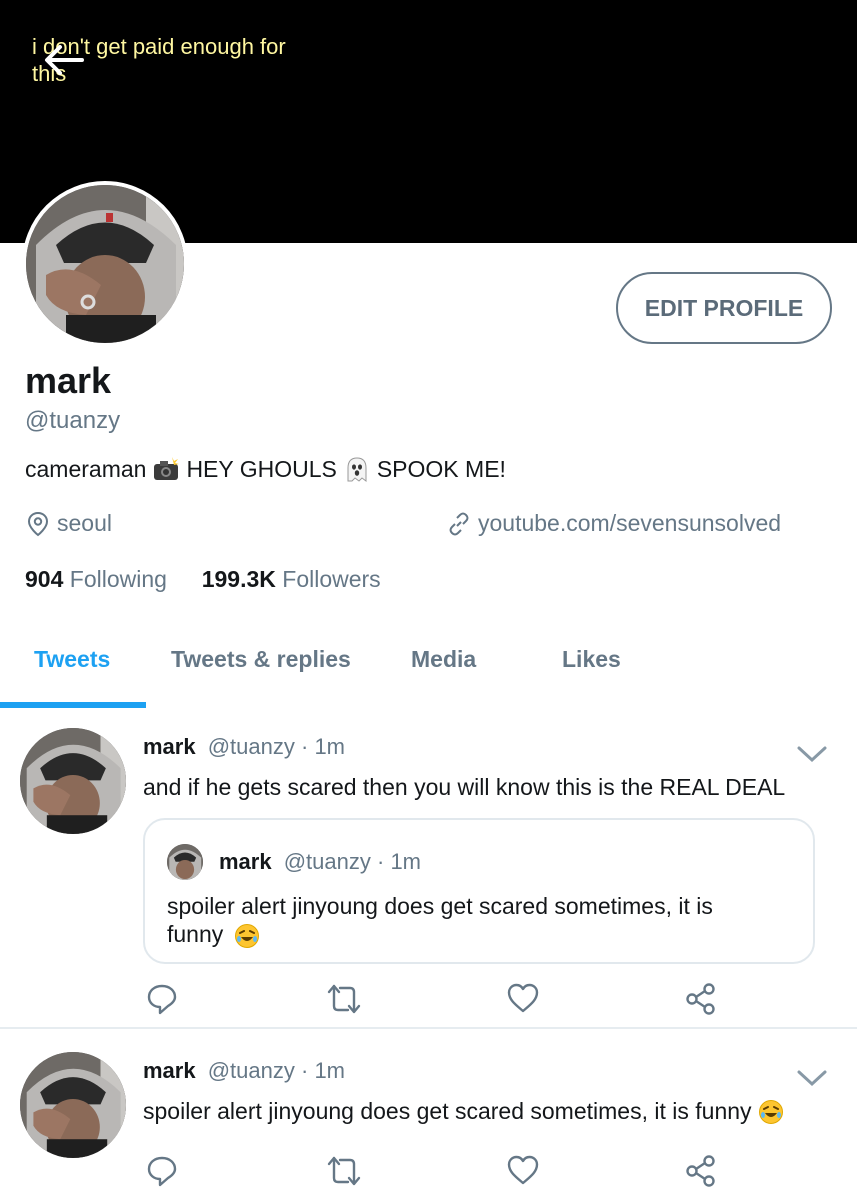 The image size is (857, 1200). I want to click on following-count: 904, so click(44, 579).